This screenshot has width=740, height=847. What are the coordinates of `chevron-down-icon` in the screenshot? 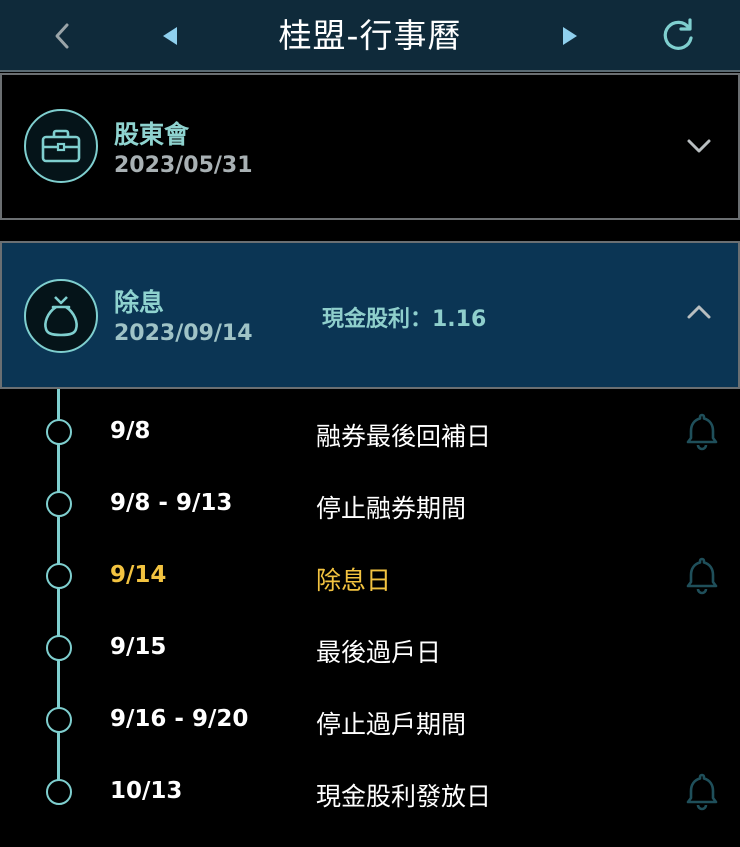 It's located at (699, 146).